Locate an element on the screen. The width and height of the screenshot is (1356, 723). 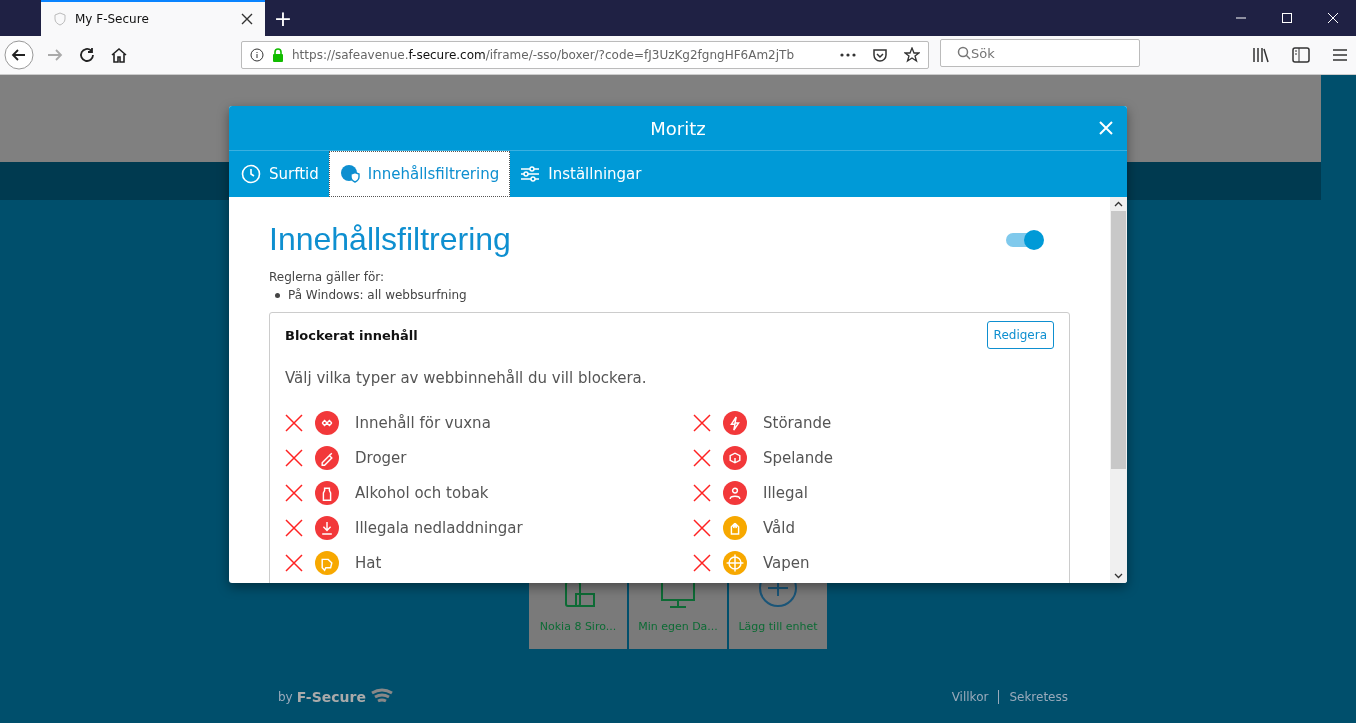
footer-link: Sekretess is located at coordinates (1038, 697).